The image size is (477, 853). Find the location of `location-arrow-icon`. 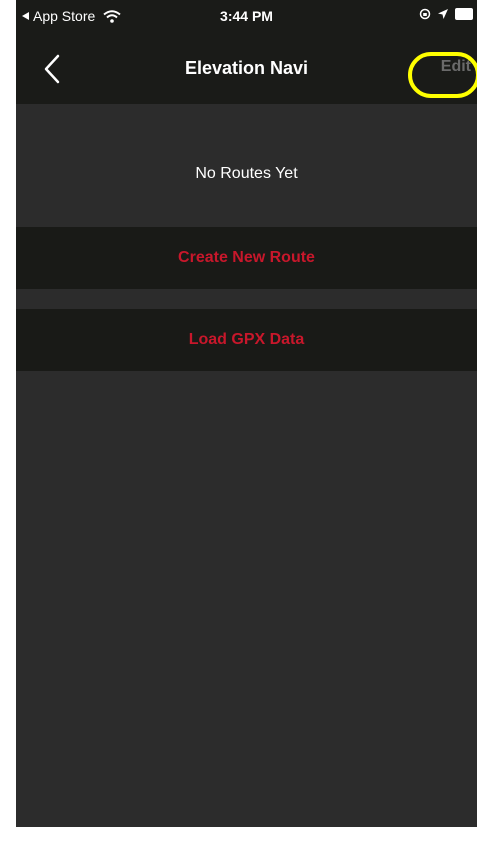

location-arrow-icon is located at coordinates (443, 14).